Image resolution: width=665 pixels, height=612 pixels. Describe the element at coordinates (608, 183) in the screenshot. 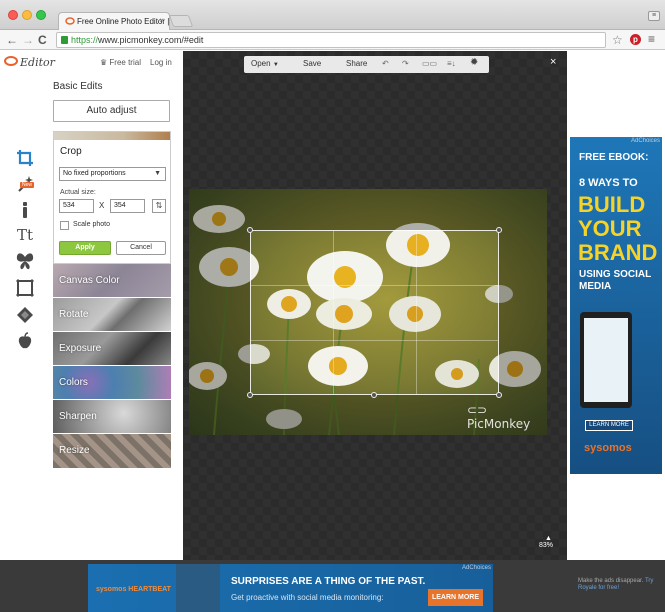

I see `ad-line-8-ways: 8 WAYS TO` at that location.